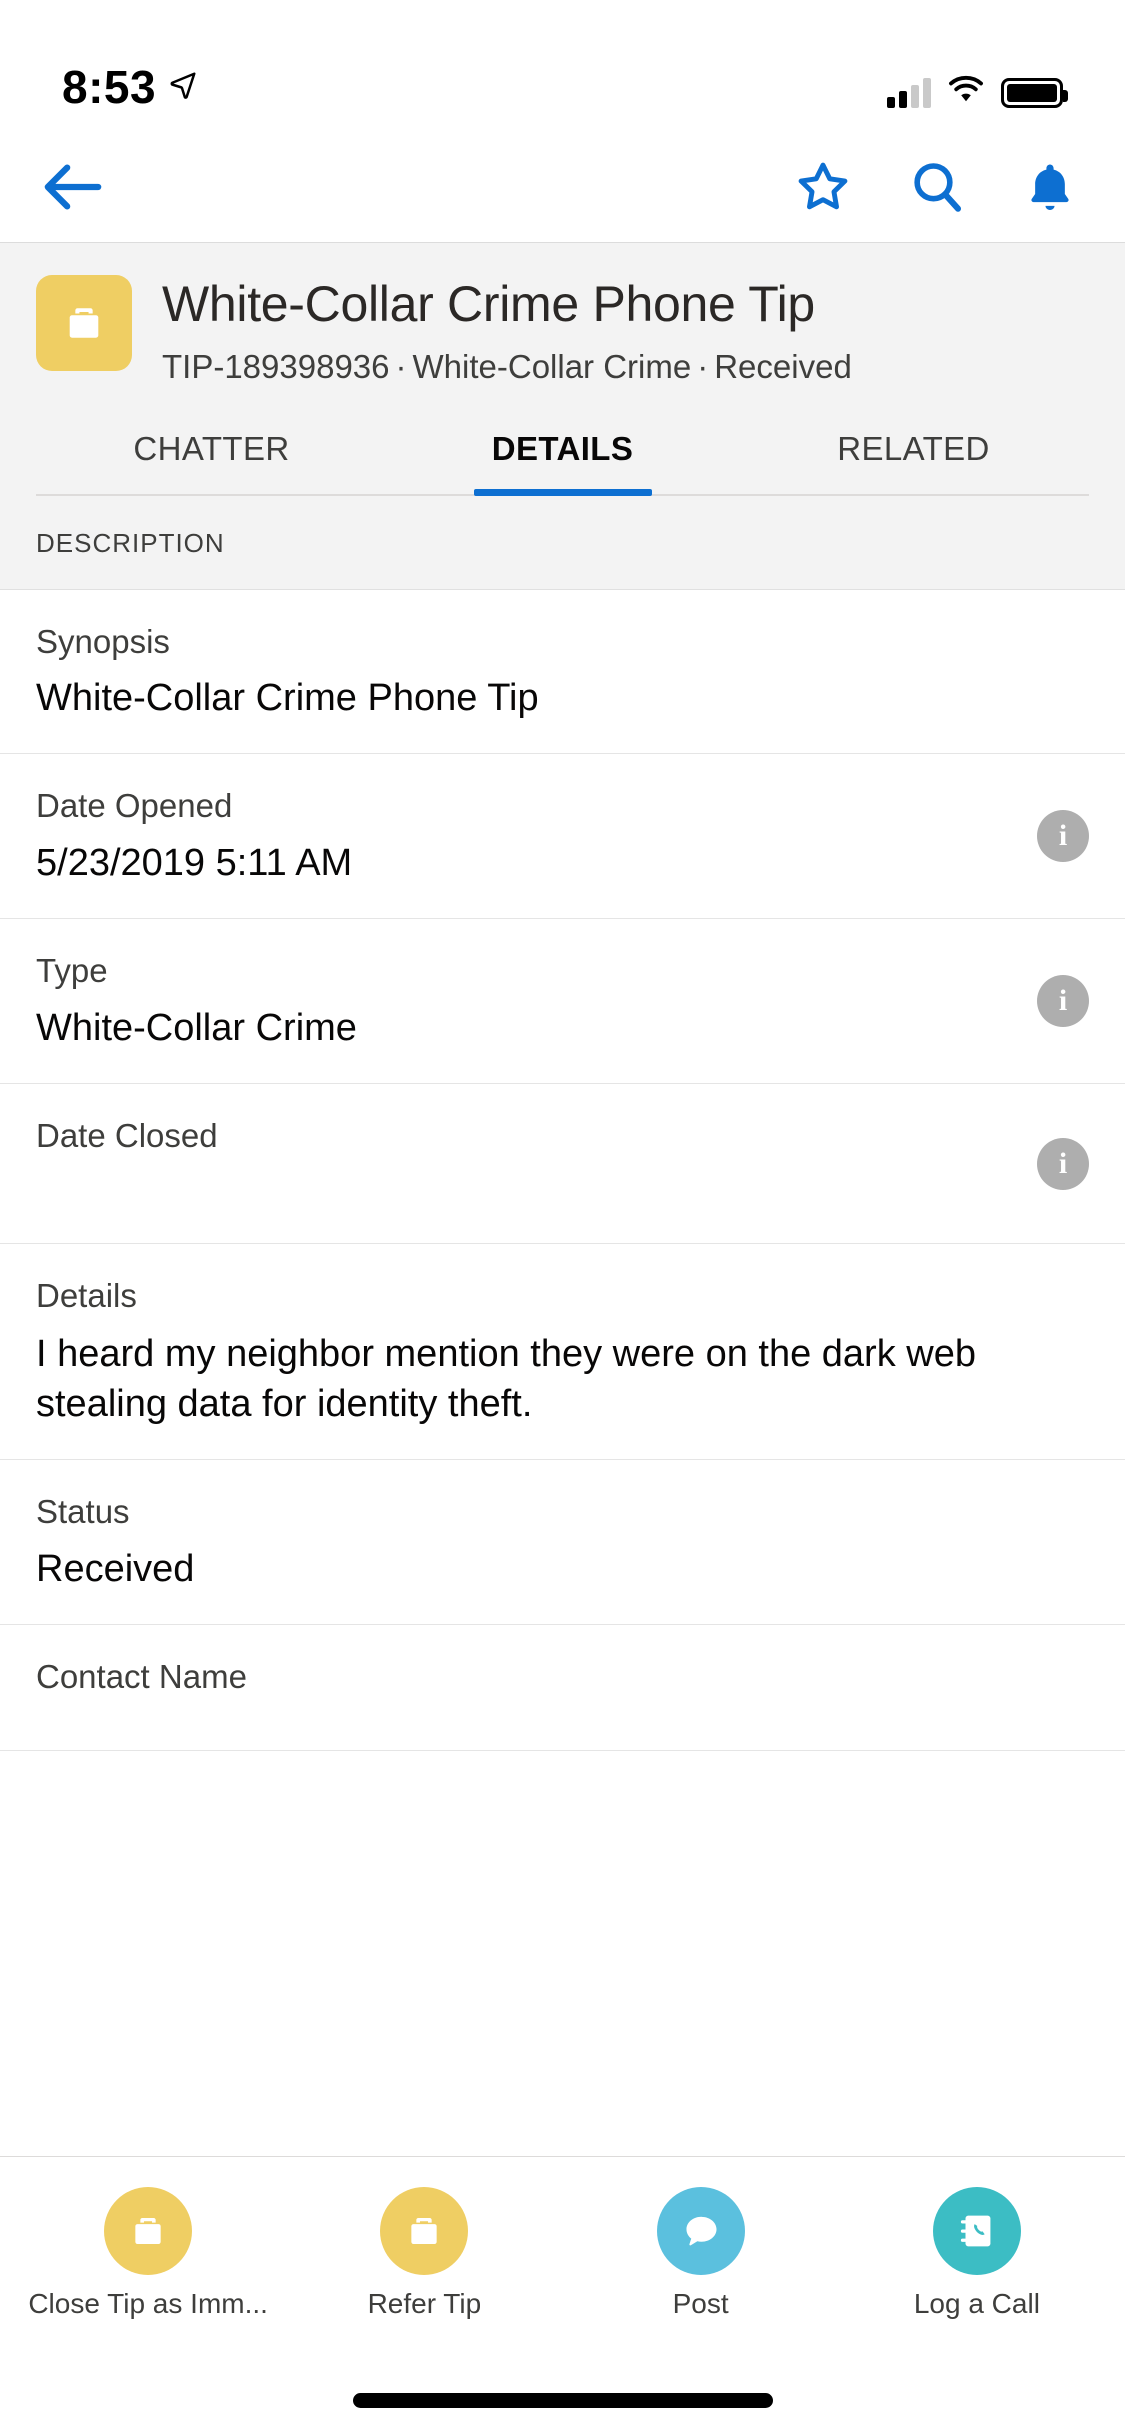  Describe the element at coordinates (966, 92) in the screenshot. I see `wifi-icon` at that location.